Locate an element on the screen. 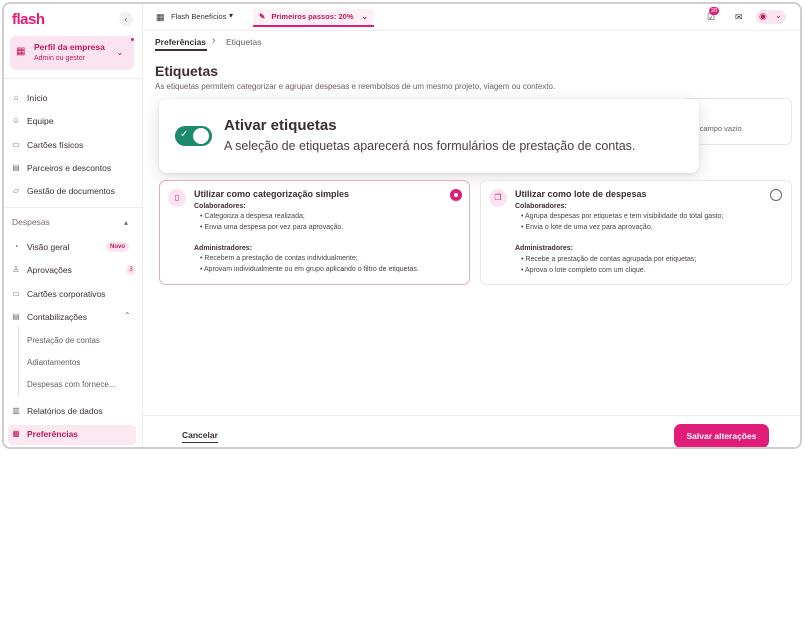  profile-switcher: ▦ Perfil da empresa Admin ou gestor ⌄ is located at coordinates (72, 53).